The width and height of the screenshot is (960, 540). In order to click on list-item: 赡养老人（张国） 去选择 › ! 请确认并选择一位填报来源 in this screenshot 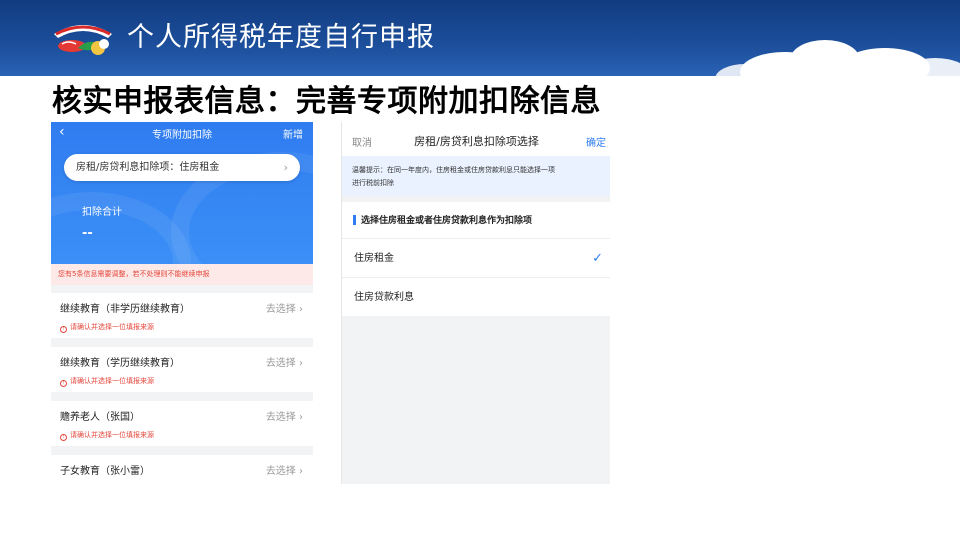, I will do `click(182, 423)`.